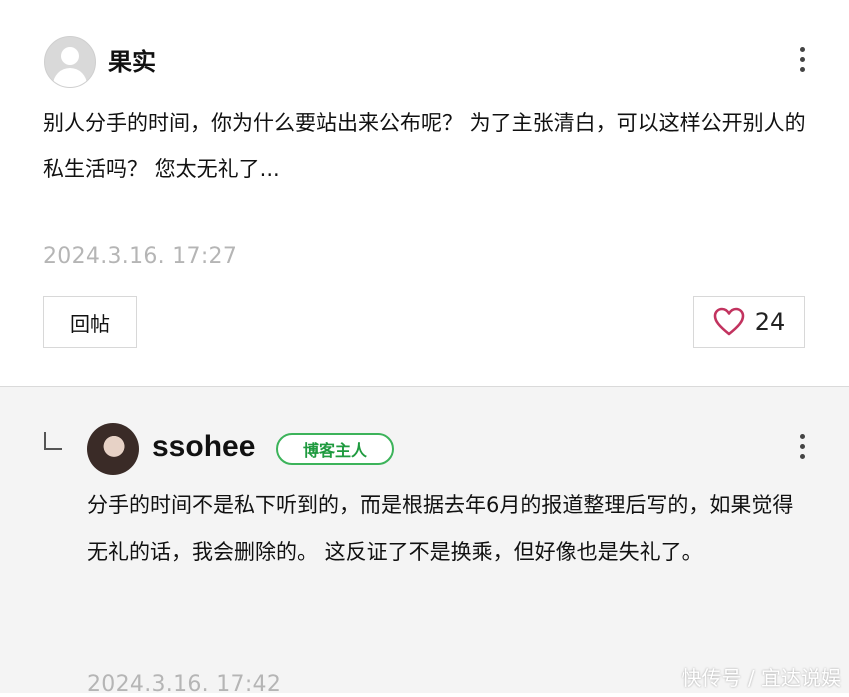 The width and height of the screenshot is (849, 697). Describe the element at coordinates (203, 447) in the screenshot. I see `reply-username: ssohee` at that location.